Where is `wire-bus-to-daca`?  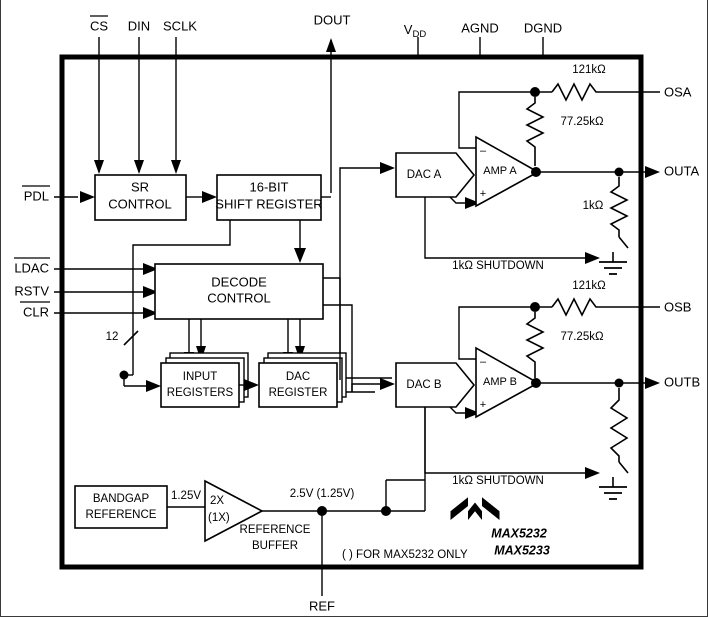 wire-bus-to-daca is located at coordinates (359, 273).